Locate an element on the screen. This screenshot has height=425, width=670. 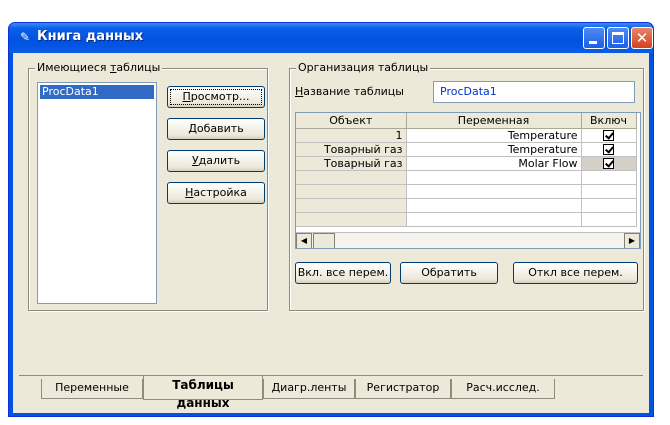
exclude-all-button: Откл все перем. is located at coordinates (575, 273).